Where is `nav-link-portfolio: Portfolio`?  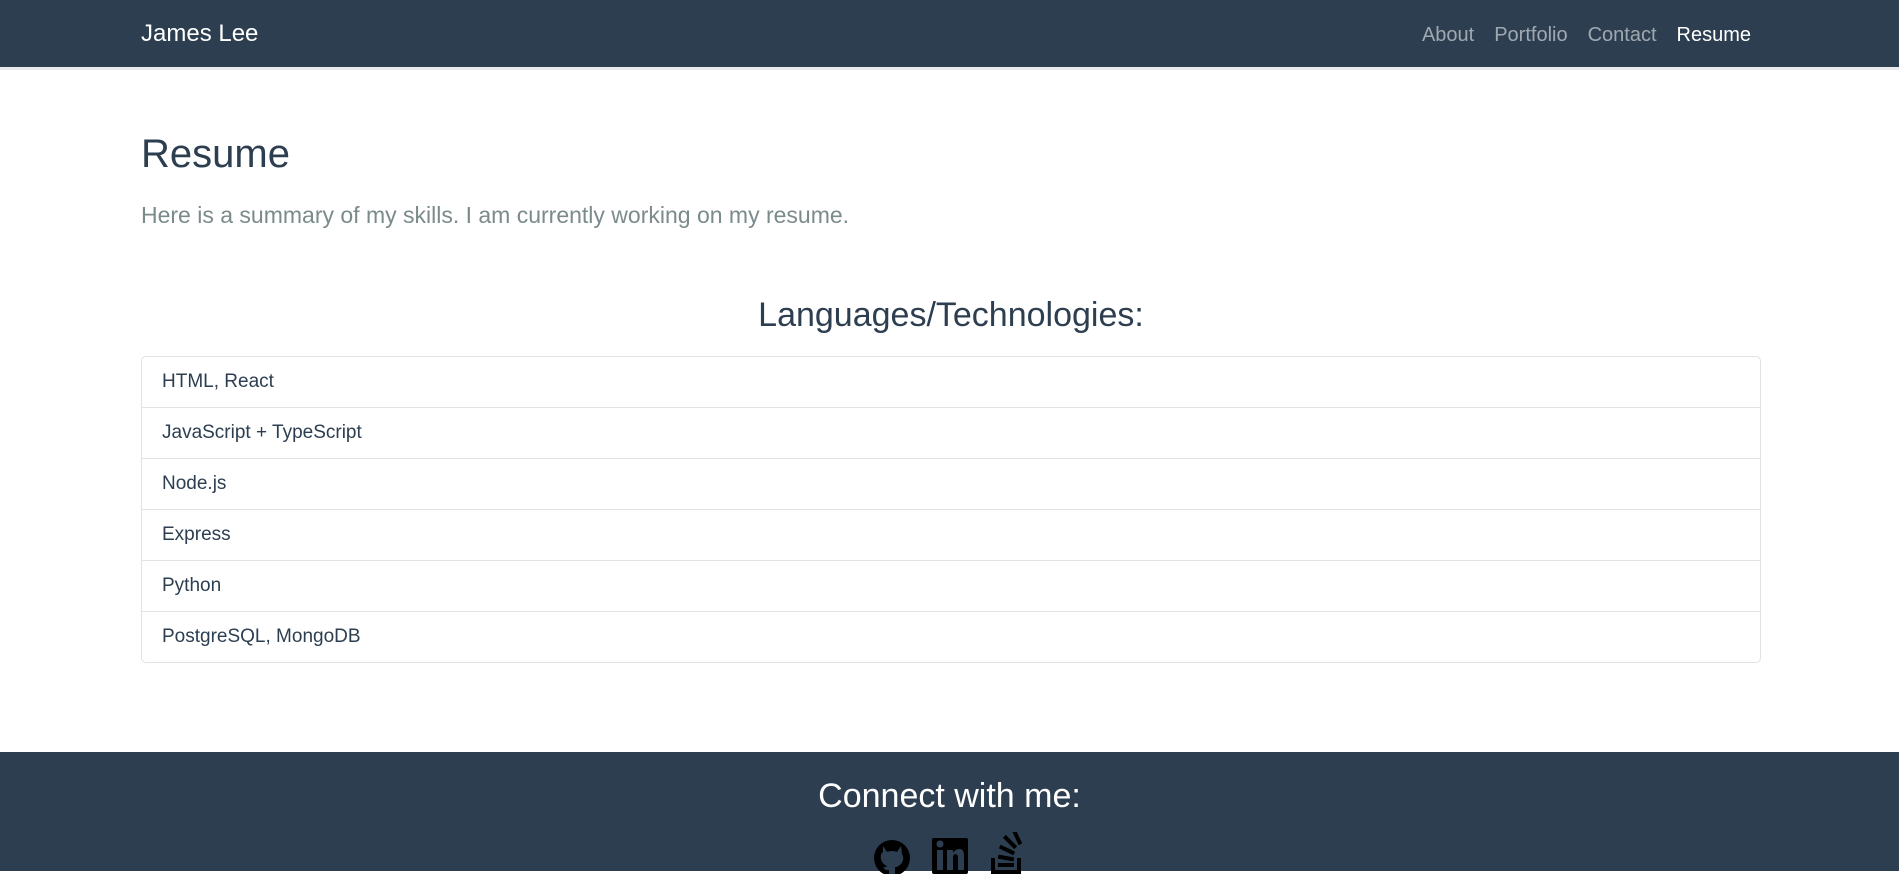 nav-link-portfolio: Portfolio is located at coordinates (1530, 35).